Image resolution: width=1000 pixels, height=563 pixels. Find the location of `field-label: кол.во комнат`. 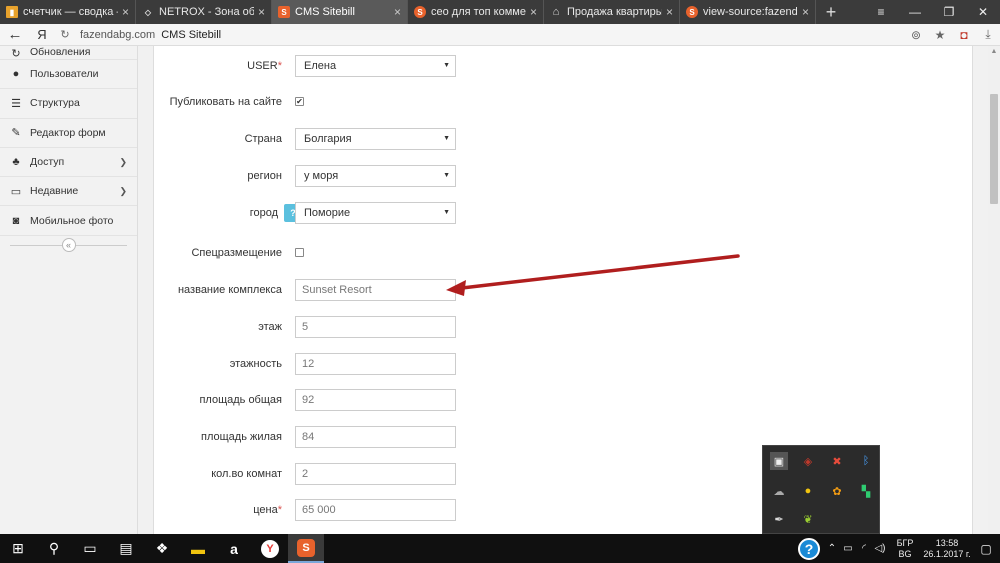

field-label: кол.во комнат is located at coordinates (246, 474).